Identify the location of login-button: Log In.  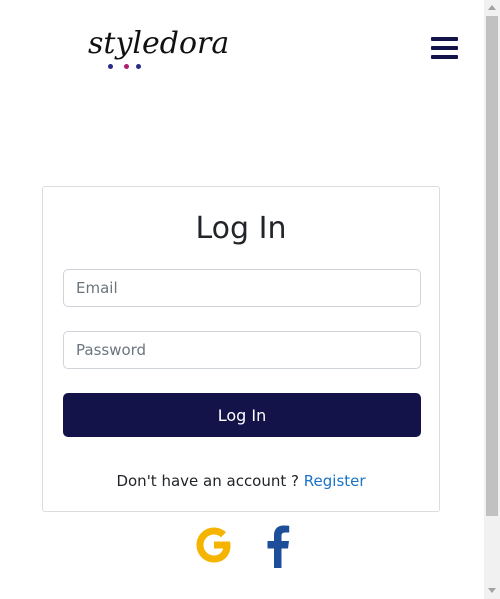
(242, 415).